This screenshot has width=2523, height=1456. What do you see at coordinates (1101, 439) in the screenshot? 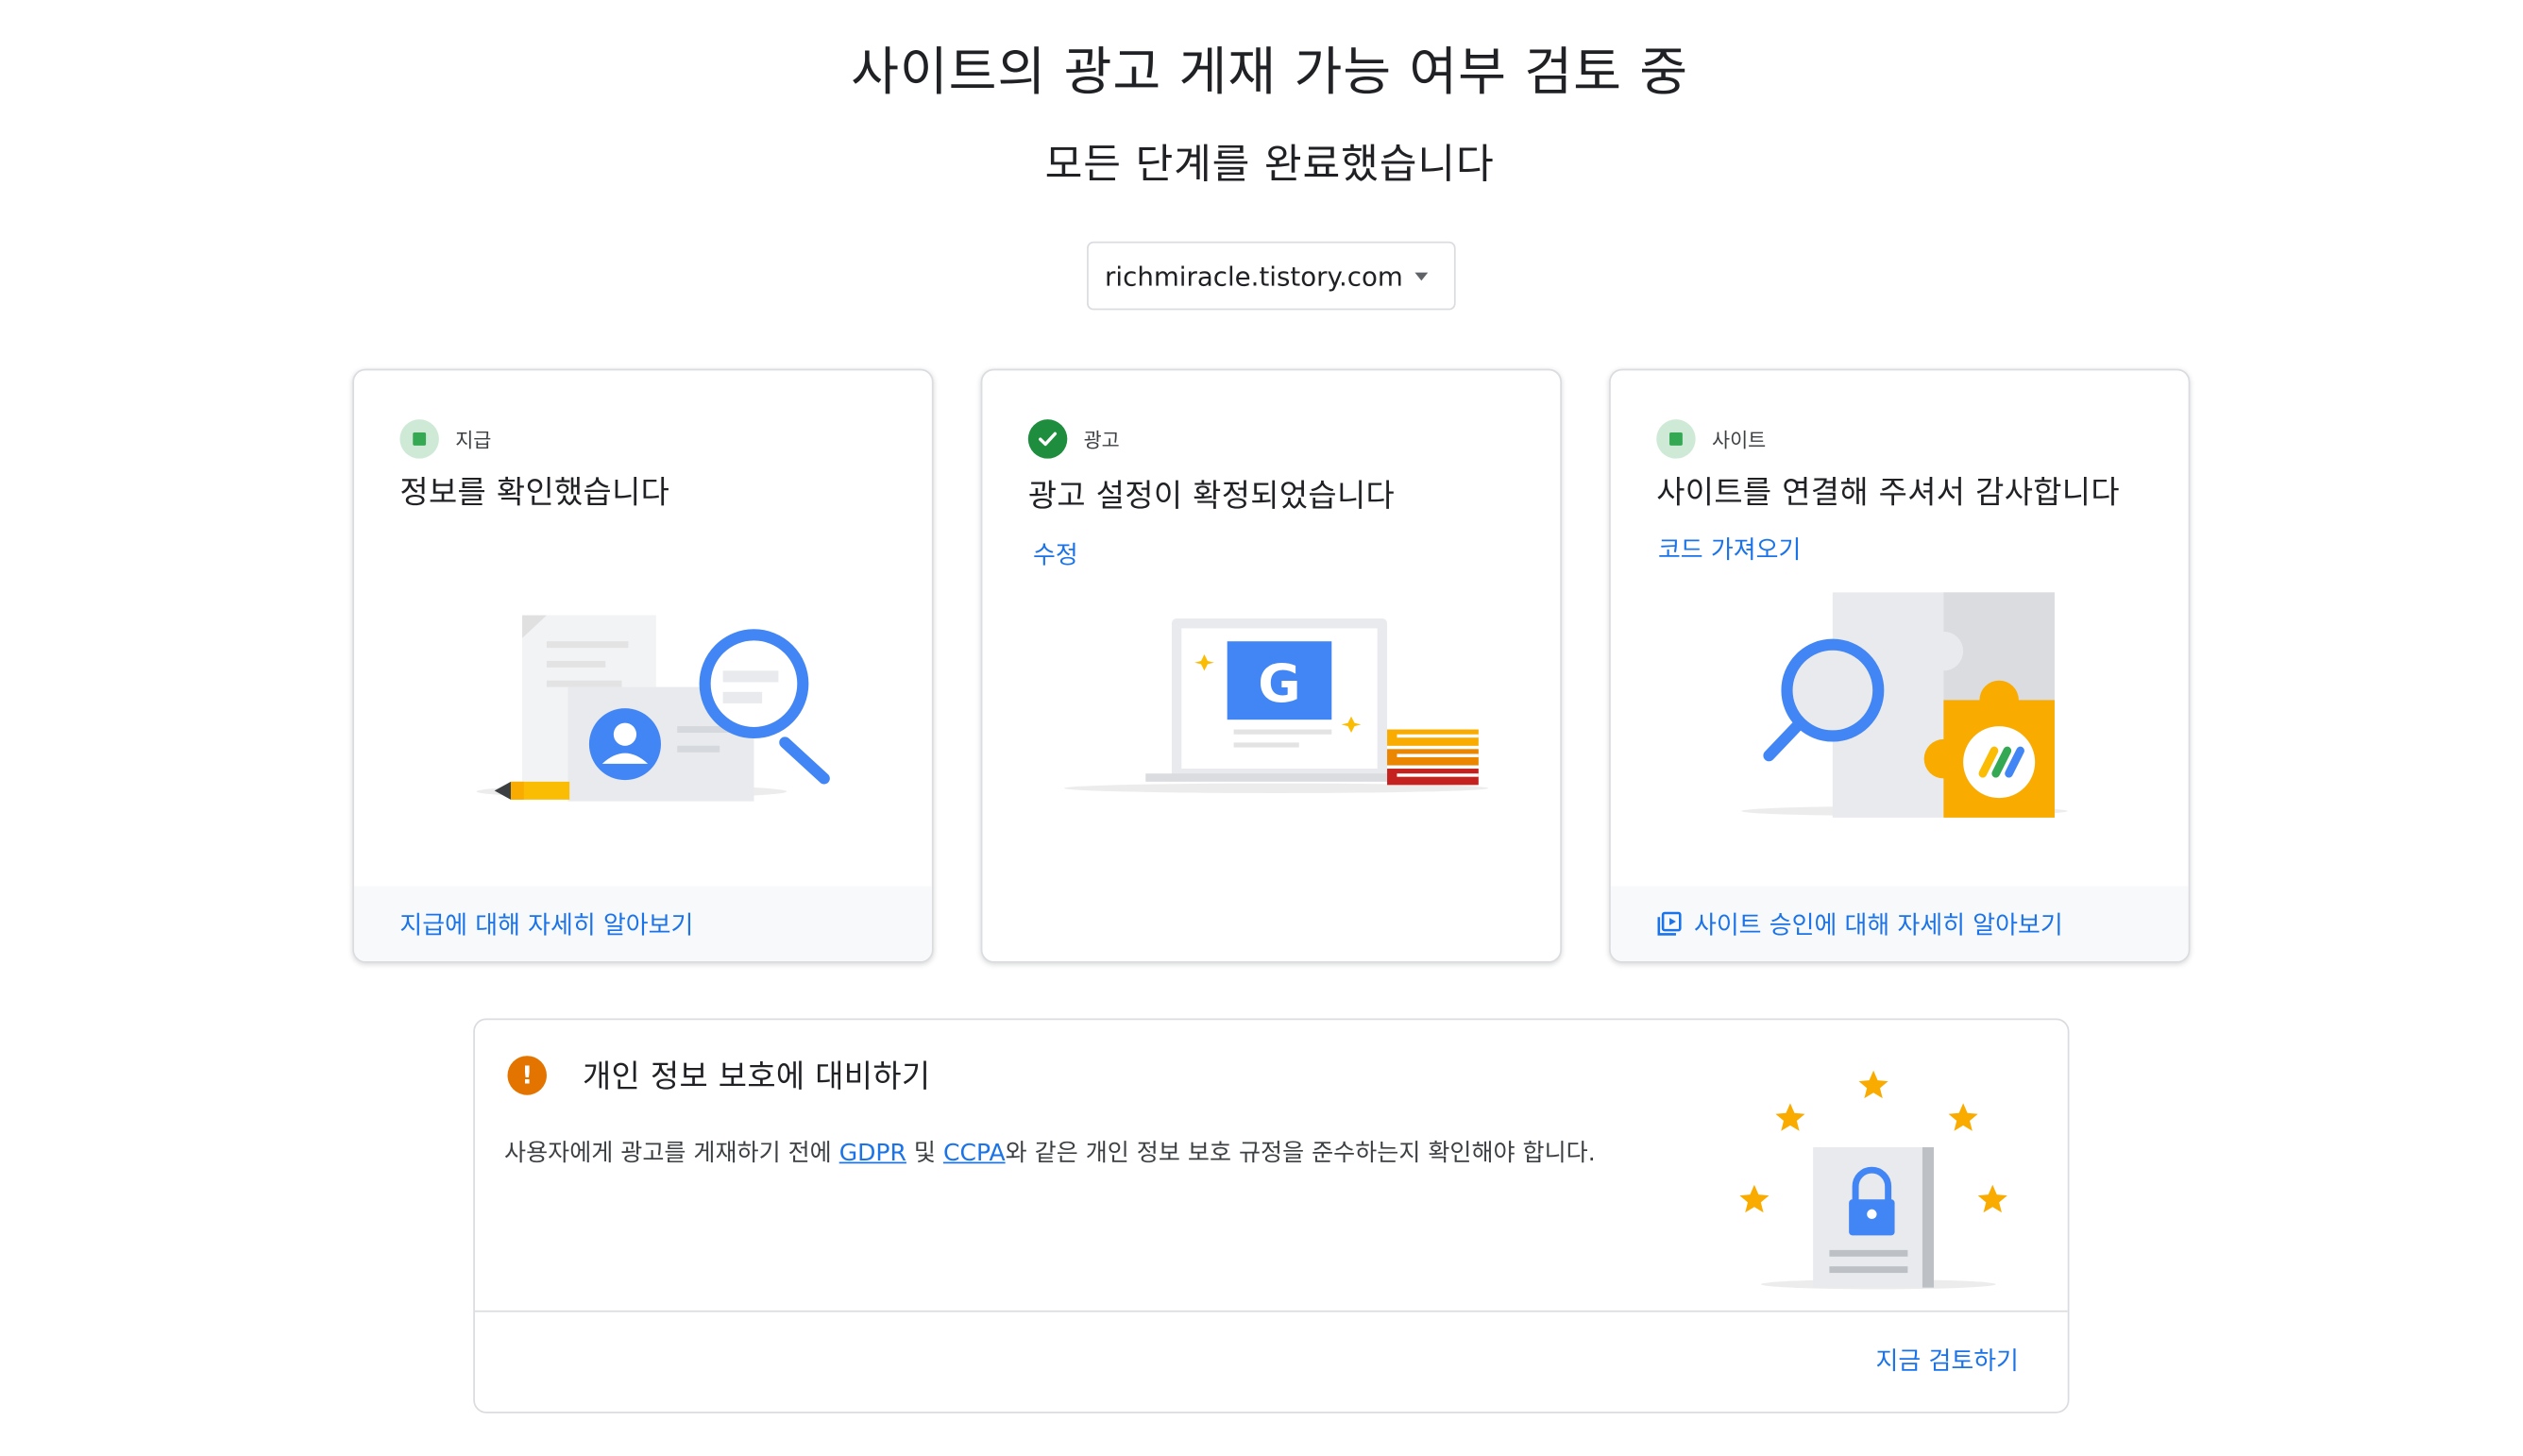
I see `card-ads-label: 광고` at bounding box center [1101, 439].